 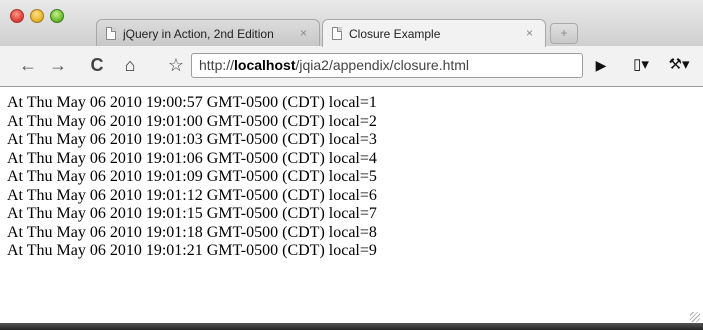 I want to click on home-button: ⌂, so click(x=130, y=65).